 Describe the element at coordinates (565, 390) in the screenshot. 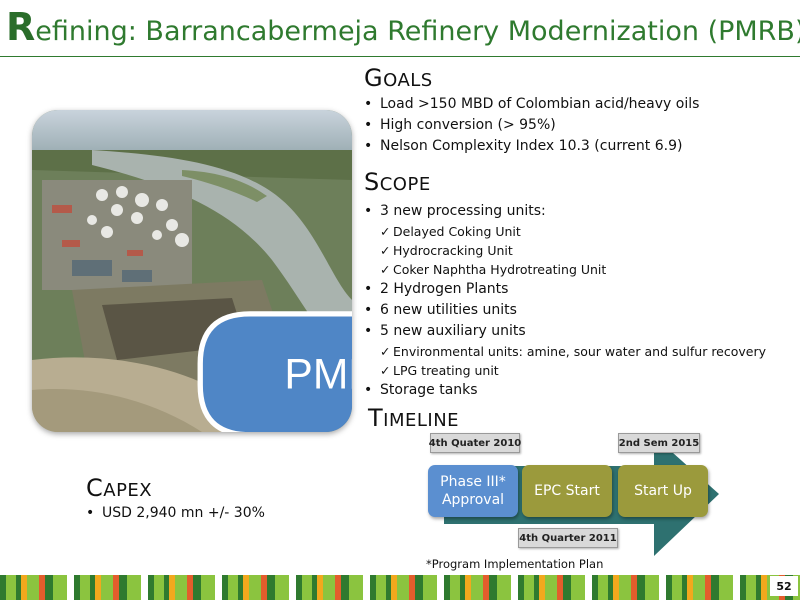

I see `scope-item: Storage tanks` at that location.